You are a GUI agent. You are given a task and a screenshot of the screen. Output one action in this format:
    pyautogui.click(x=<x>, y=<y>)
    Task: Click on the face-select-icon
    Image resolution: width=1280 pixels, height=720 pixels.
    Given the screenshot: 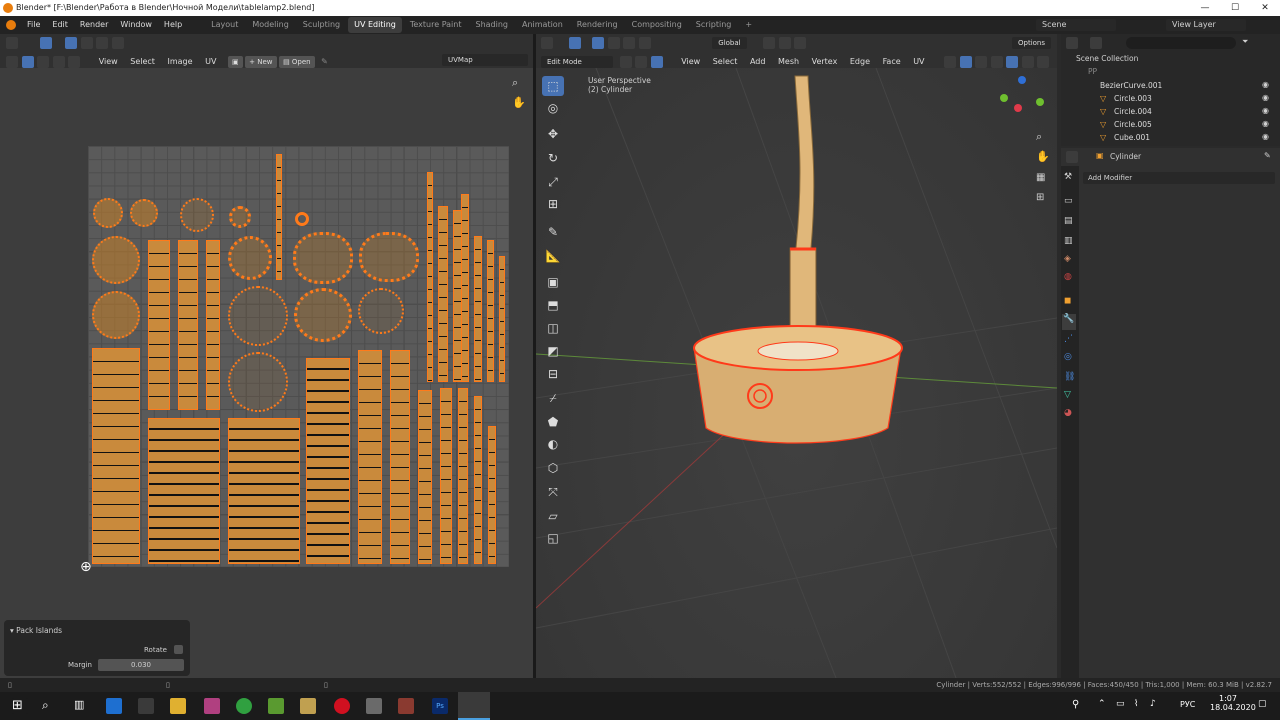 What is the action you would take?
    pyautogui.click(x=656, y=61)
    